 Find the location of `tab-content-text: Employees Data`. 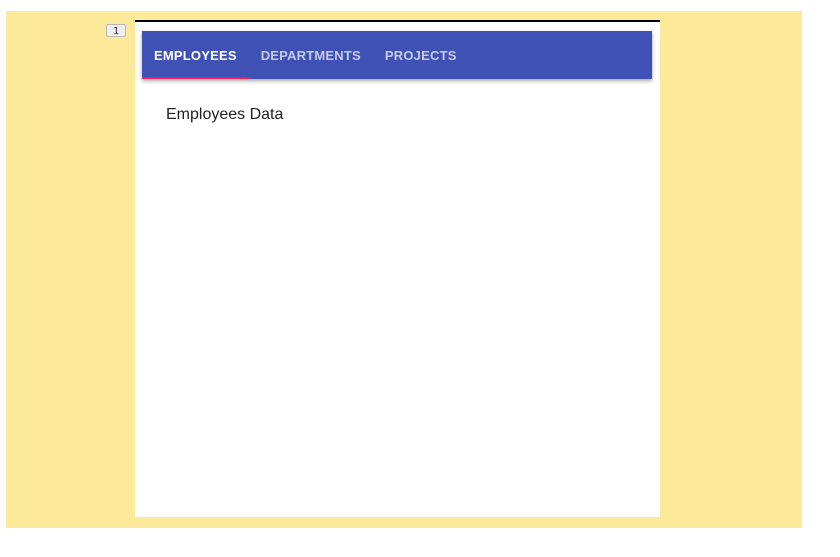

tab-content-text: Employees Data is located at coordinates (225, 114).